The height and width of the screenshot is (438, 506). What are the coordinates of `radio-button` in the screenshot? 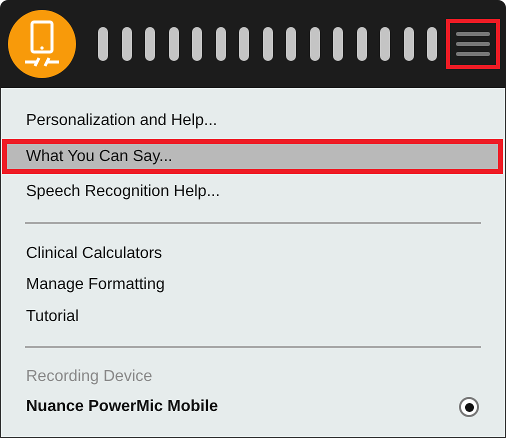 It's located at (469, 407).